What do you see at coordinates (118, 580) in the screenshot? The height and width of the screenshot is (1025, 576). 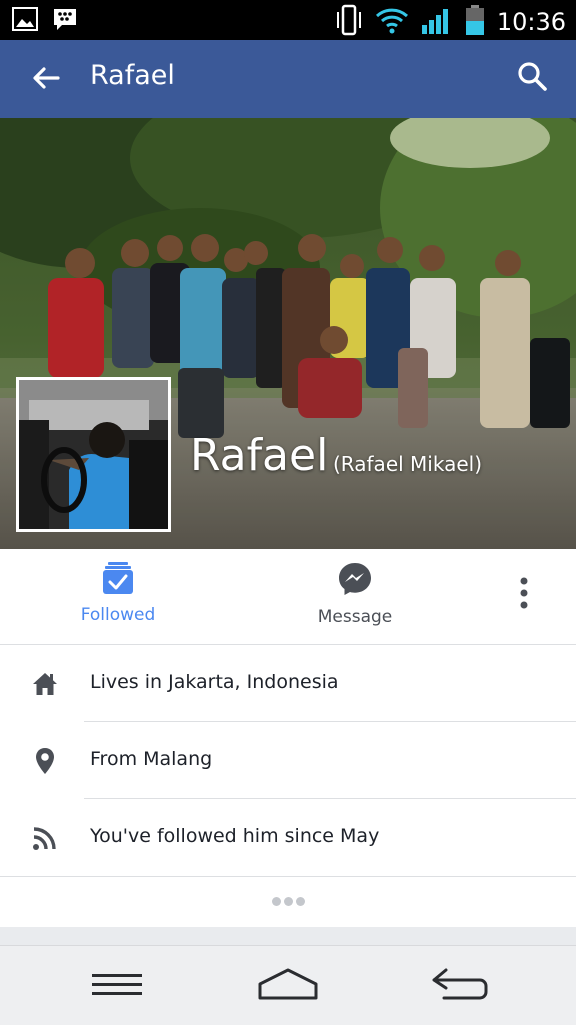 I see `followed-icon` at bounding box center [118, 580].